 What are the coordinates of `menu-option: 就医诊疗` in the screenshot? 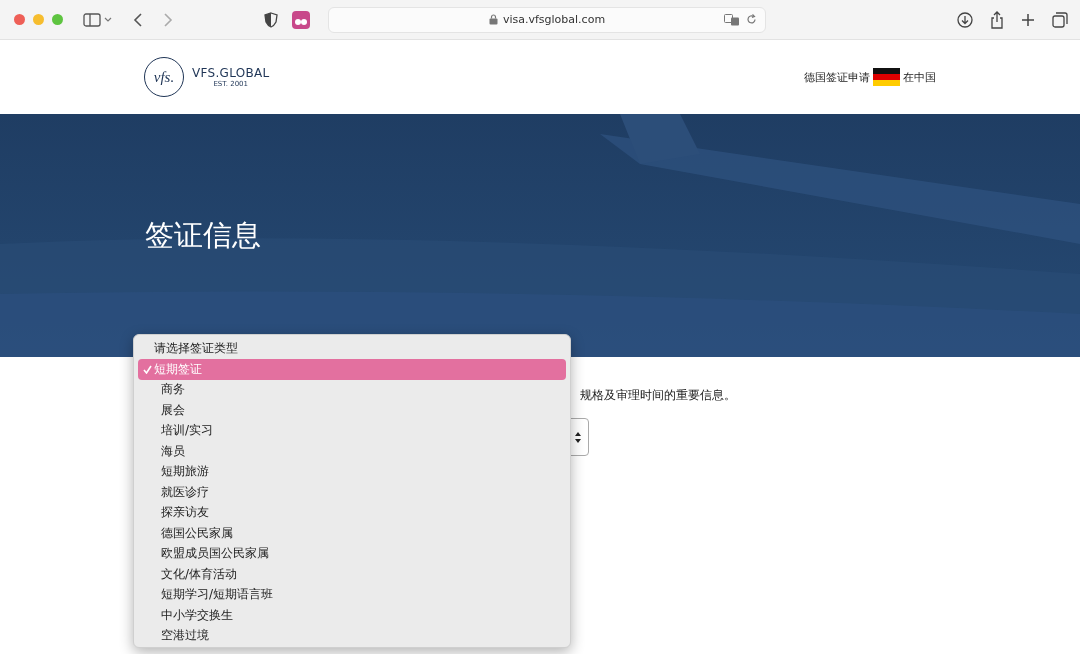 It's located at (352, 492).